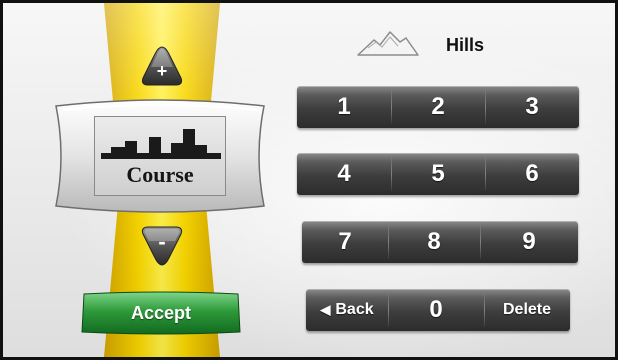 The height and width of the screenshot is (360, 618). I want to click on back-label: Back, so click(354, 309).